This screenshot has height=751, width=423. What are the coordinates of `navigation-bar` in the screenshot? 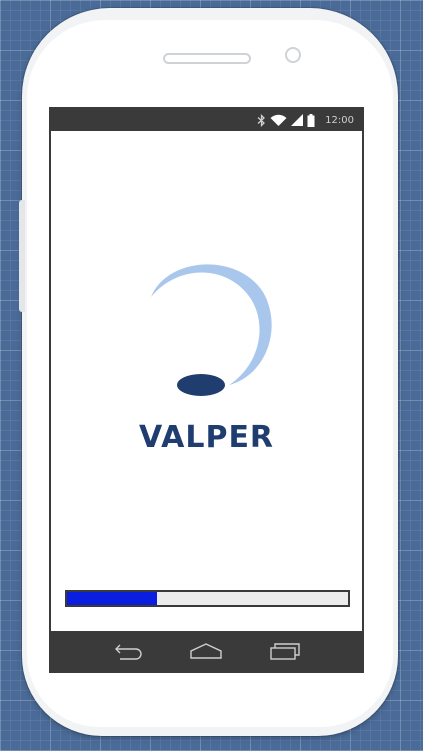 It's located at (206, 651).